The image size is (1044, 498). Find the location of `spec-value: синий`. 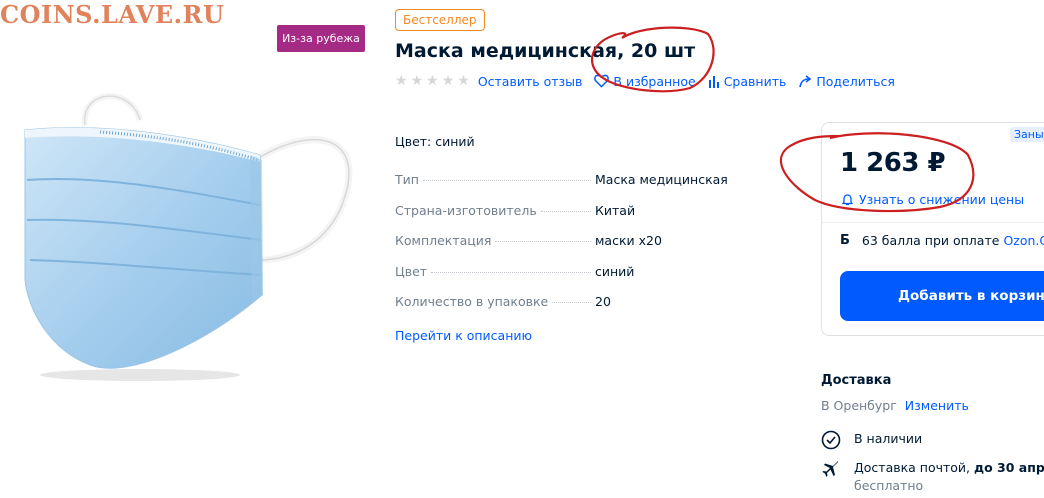

spec-value: синий is located at coordinates (615, 271).